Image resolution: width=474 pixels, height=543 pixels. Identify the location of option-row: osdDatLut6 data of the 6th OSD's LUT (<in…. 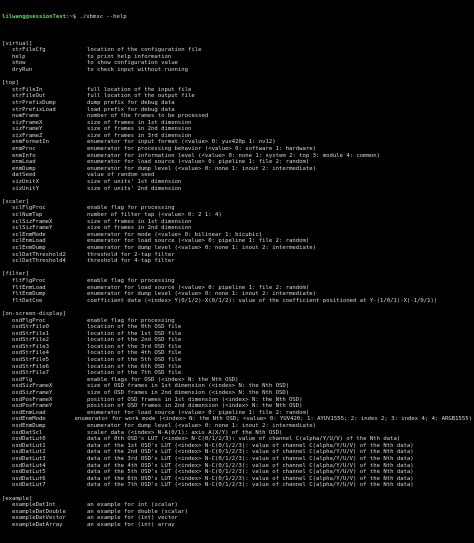
(237, 479).